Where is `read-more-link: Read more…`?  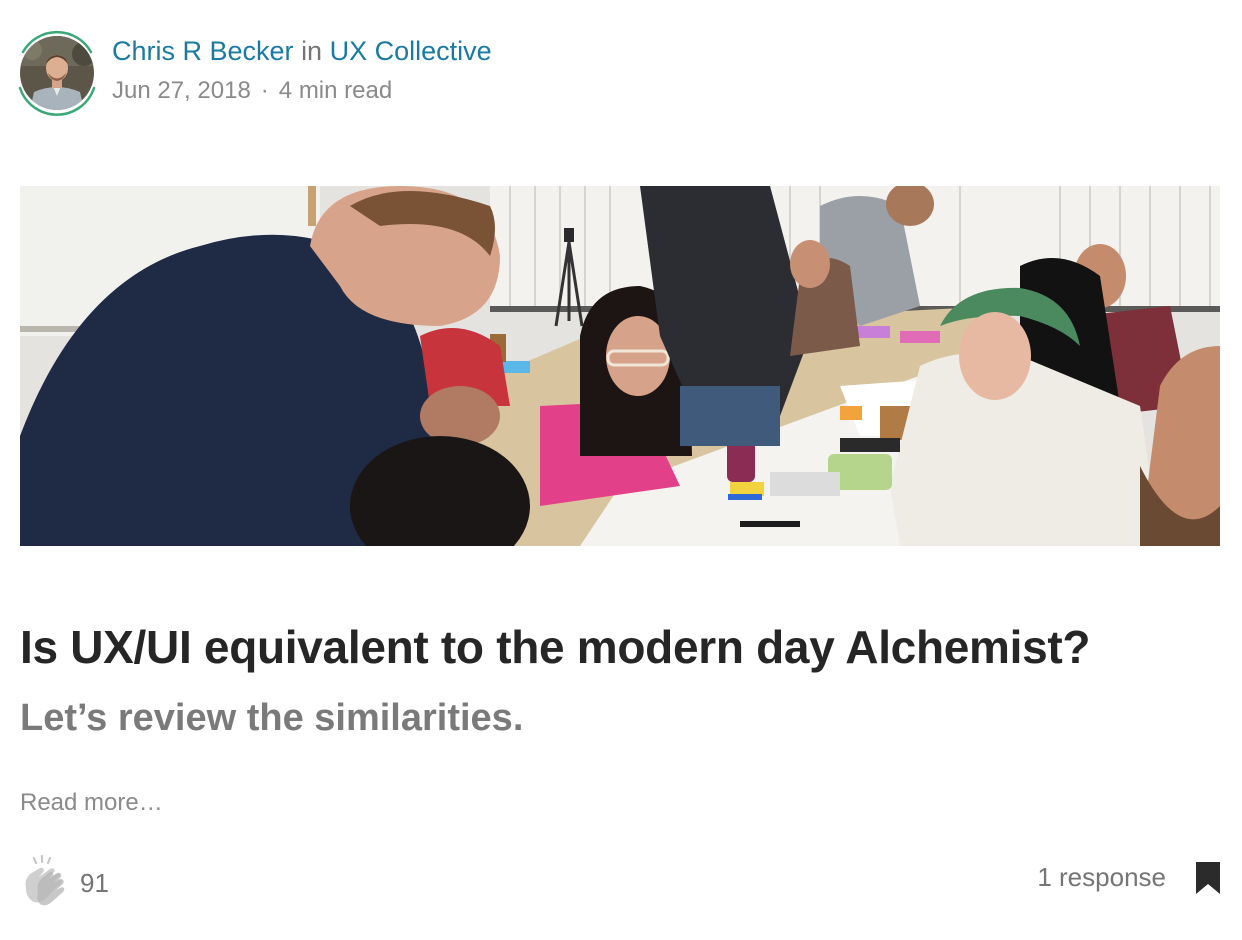 read-more-link: Read more… is located at coordinates (91, 803).